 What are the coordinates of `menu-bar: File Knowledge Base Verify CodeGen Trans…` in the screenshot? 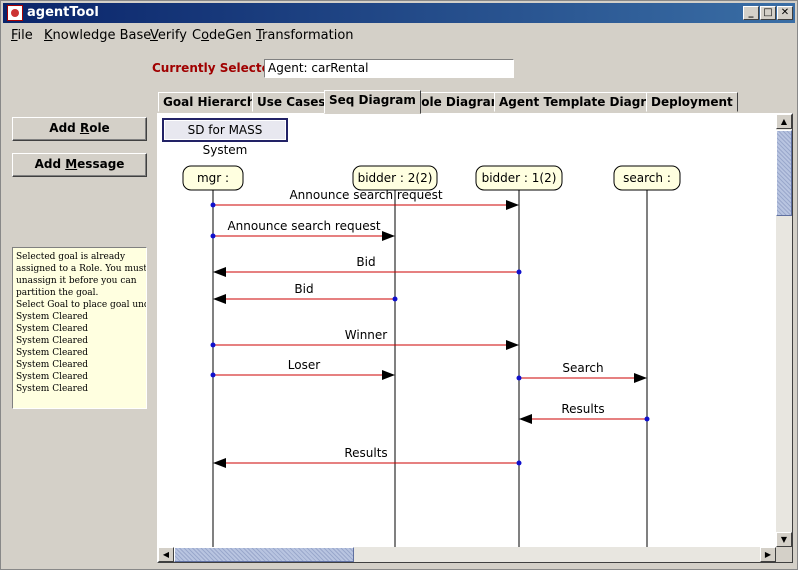 It's located at (399, 36).